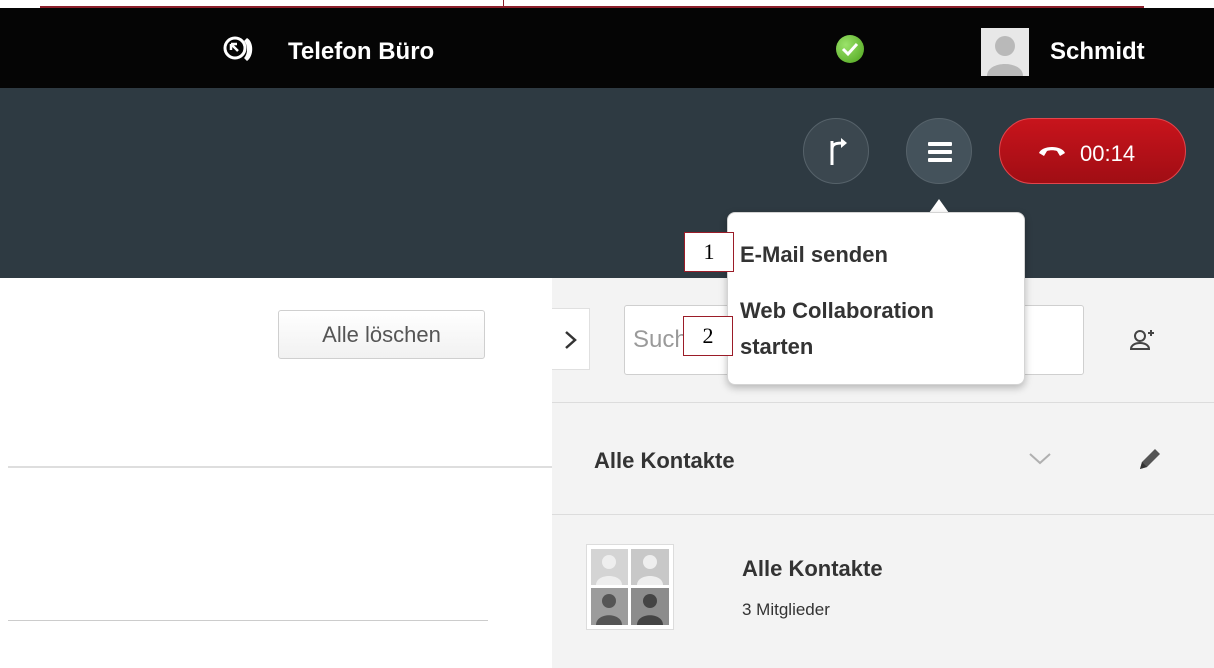  I want to click on user-avatar, so click(1005, 52).